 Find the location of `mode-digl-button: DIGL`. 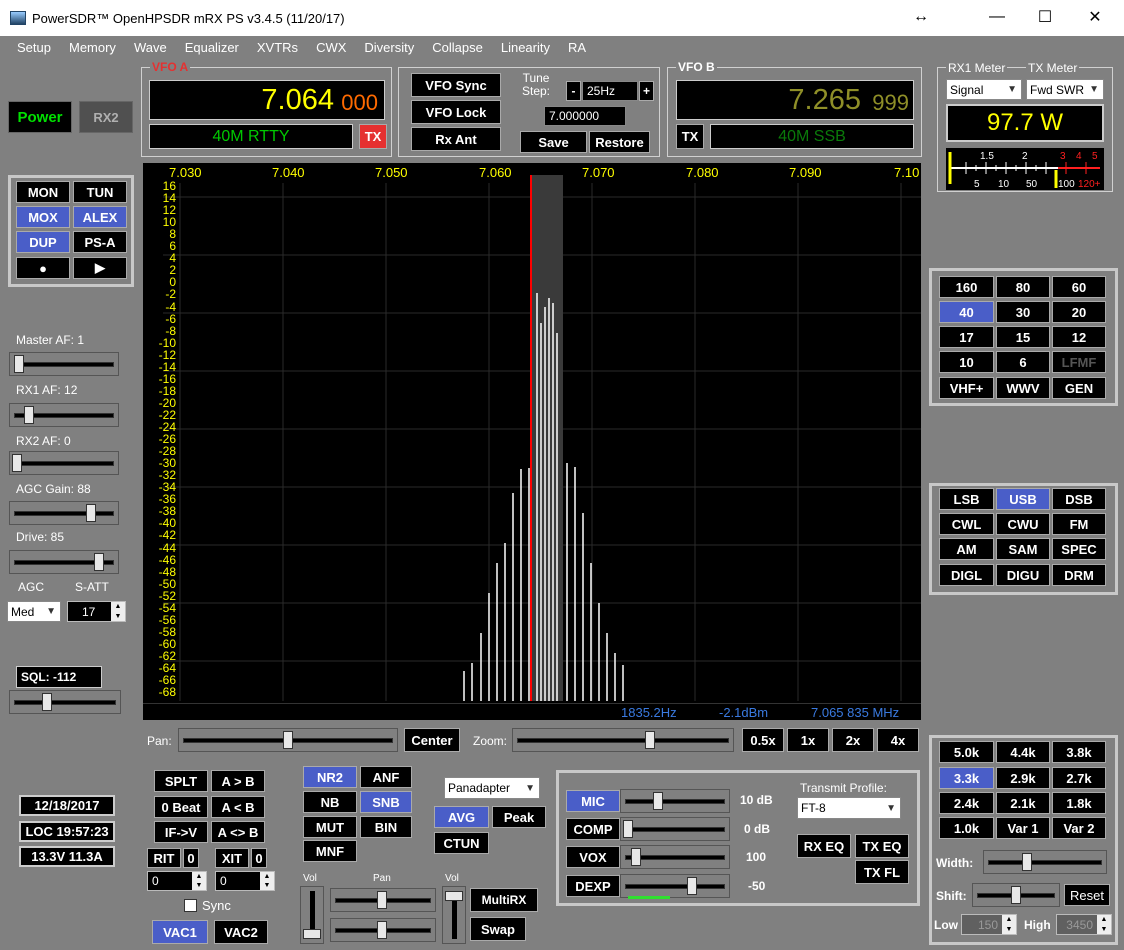

mode-digl-button: DIGL is located at coordinates (966, 575).